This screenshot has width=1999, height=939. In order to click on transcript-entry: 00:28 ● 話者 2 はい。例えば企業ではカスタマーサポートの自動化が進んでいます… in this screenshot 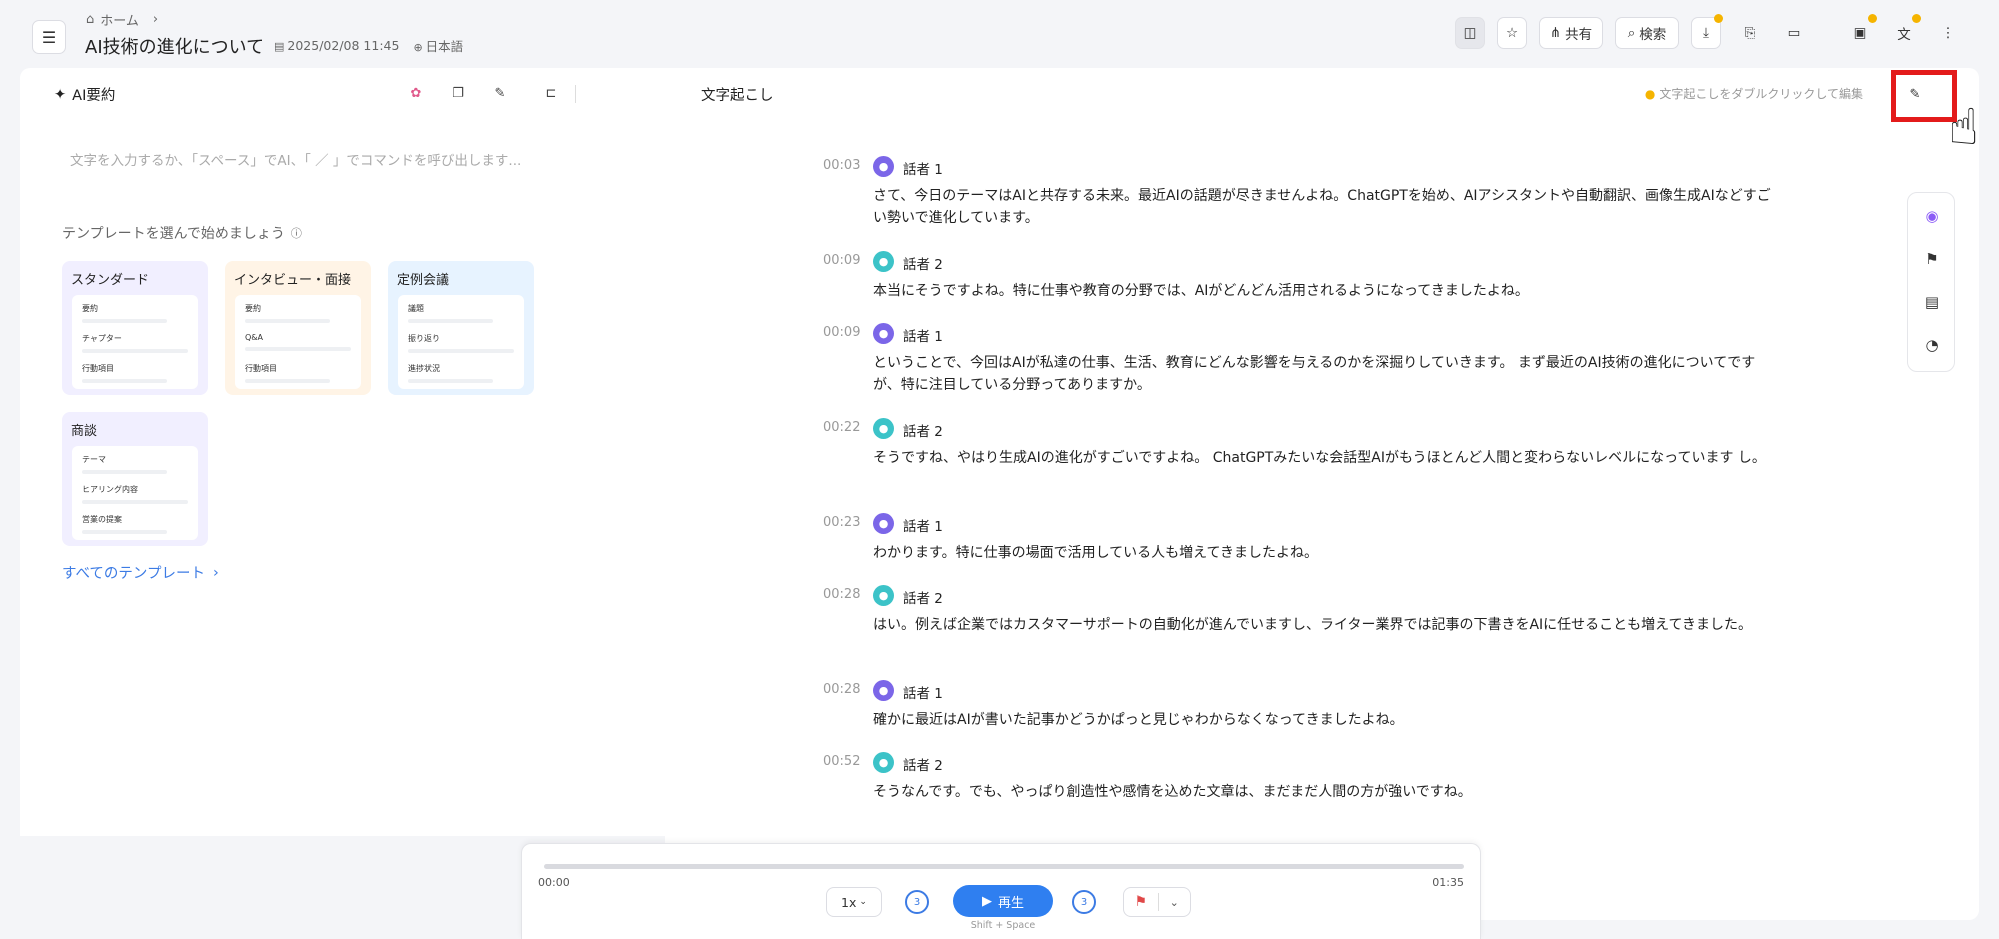, I will do `click(1303, 621)`.